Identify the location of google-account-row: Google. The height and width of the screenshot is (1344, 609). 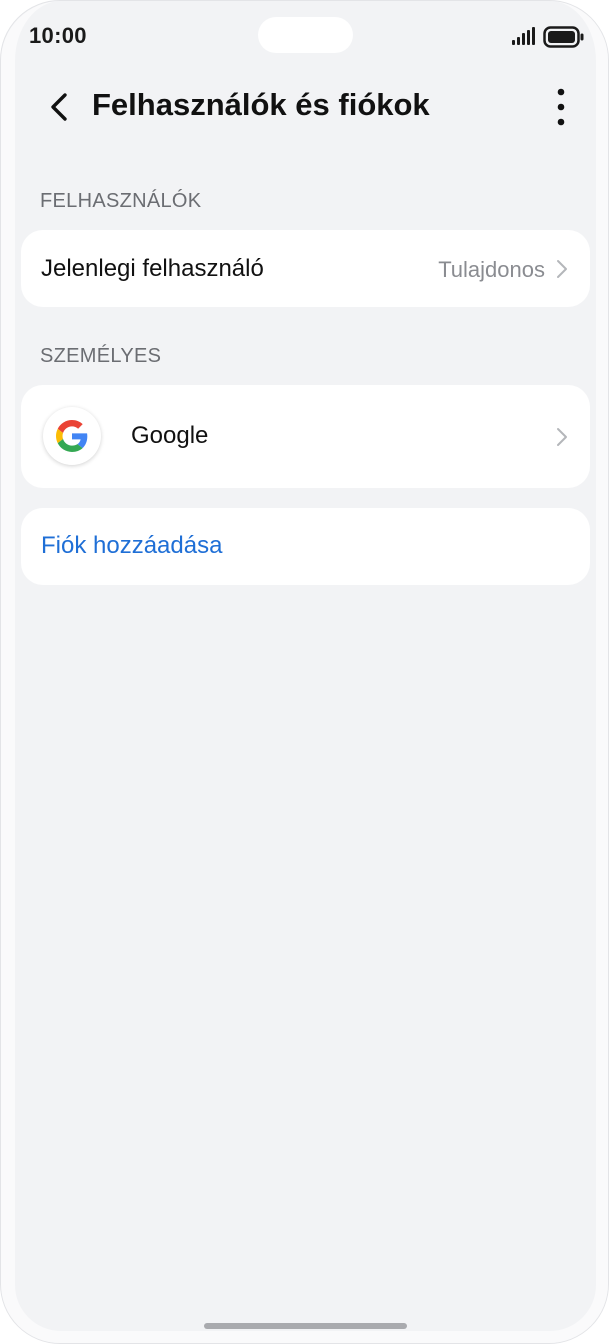
(305, 436).